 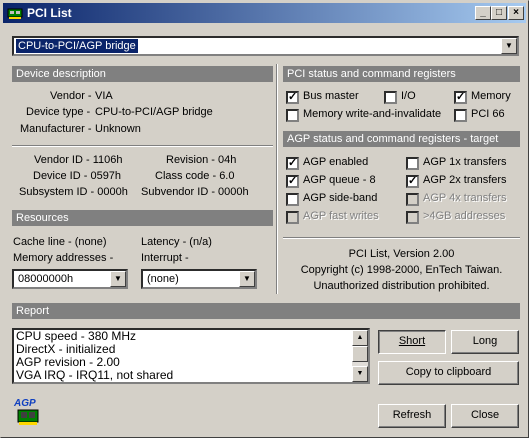 I want to click on vendor-label: Vendor -, so click(x=71, y=96).